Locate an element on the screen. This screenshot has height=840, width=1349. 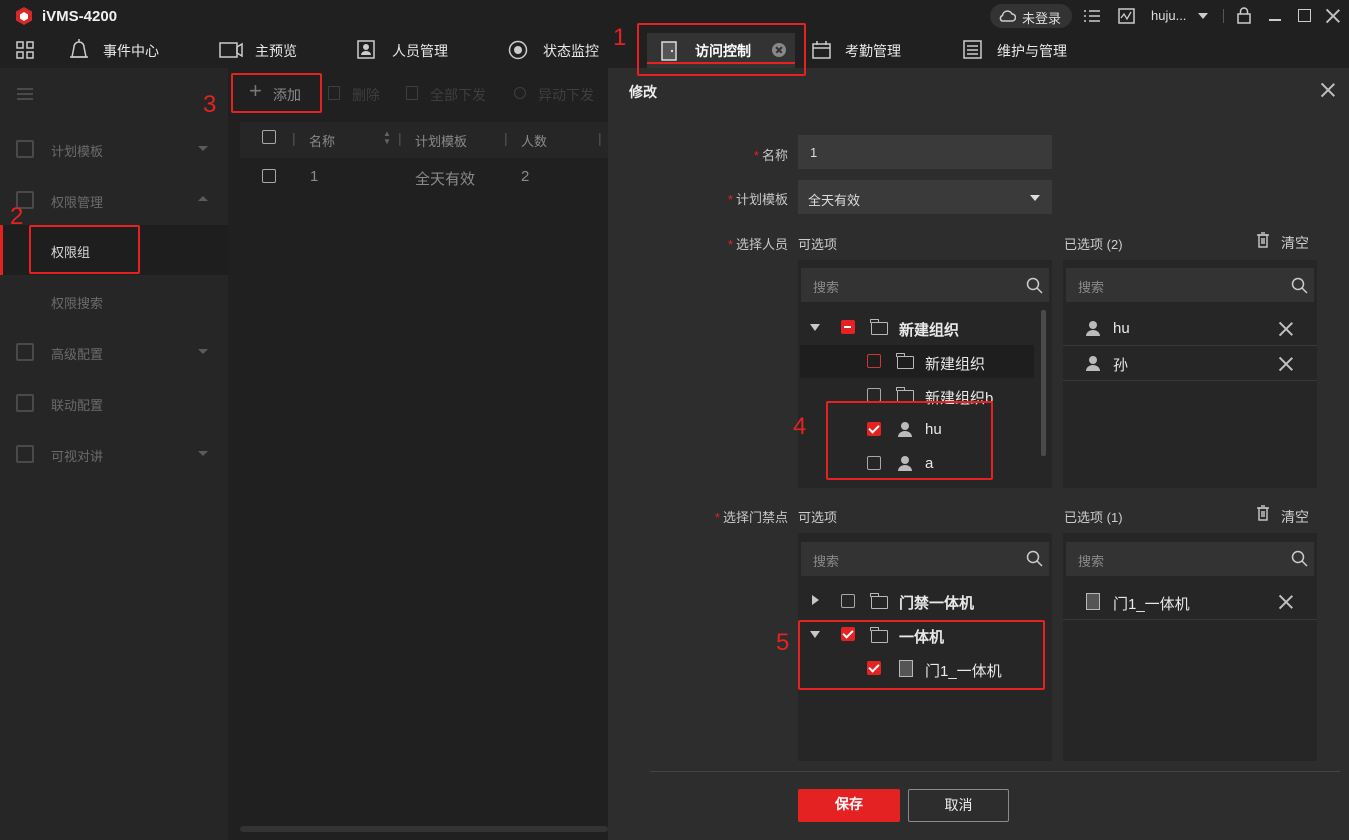
tab-person-management: 人员管理 is located at coordinates (420, 51).